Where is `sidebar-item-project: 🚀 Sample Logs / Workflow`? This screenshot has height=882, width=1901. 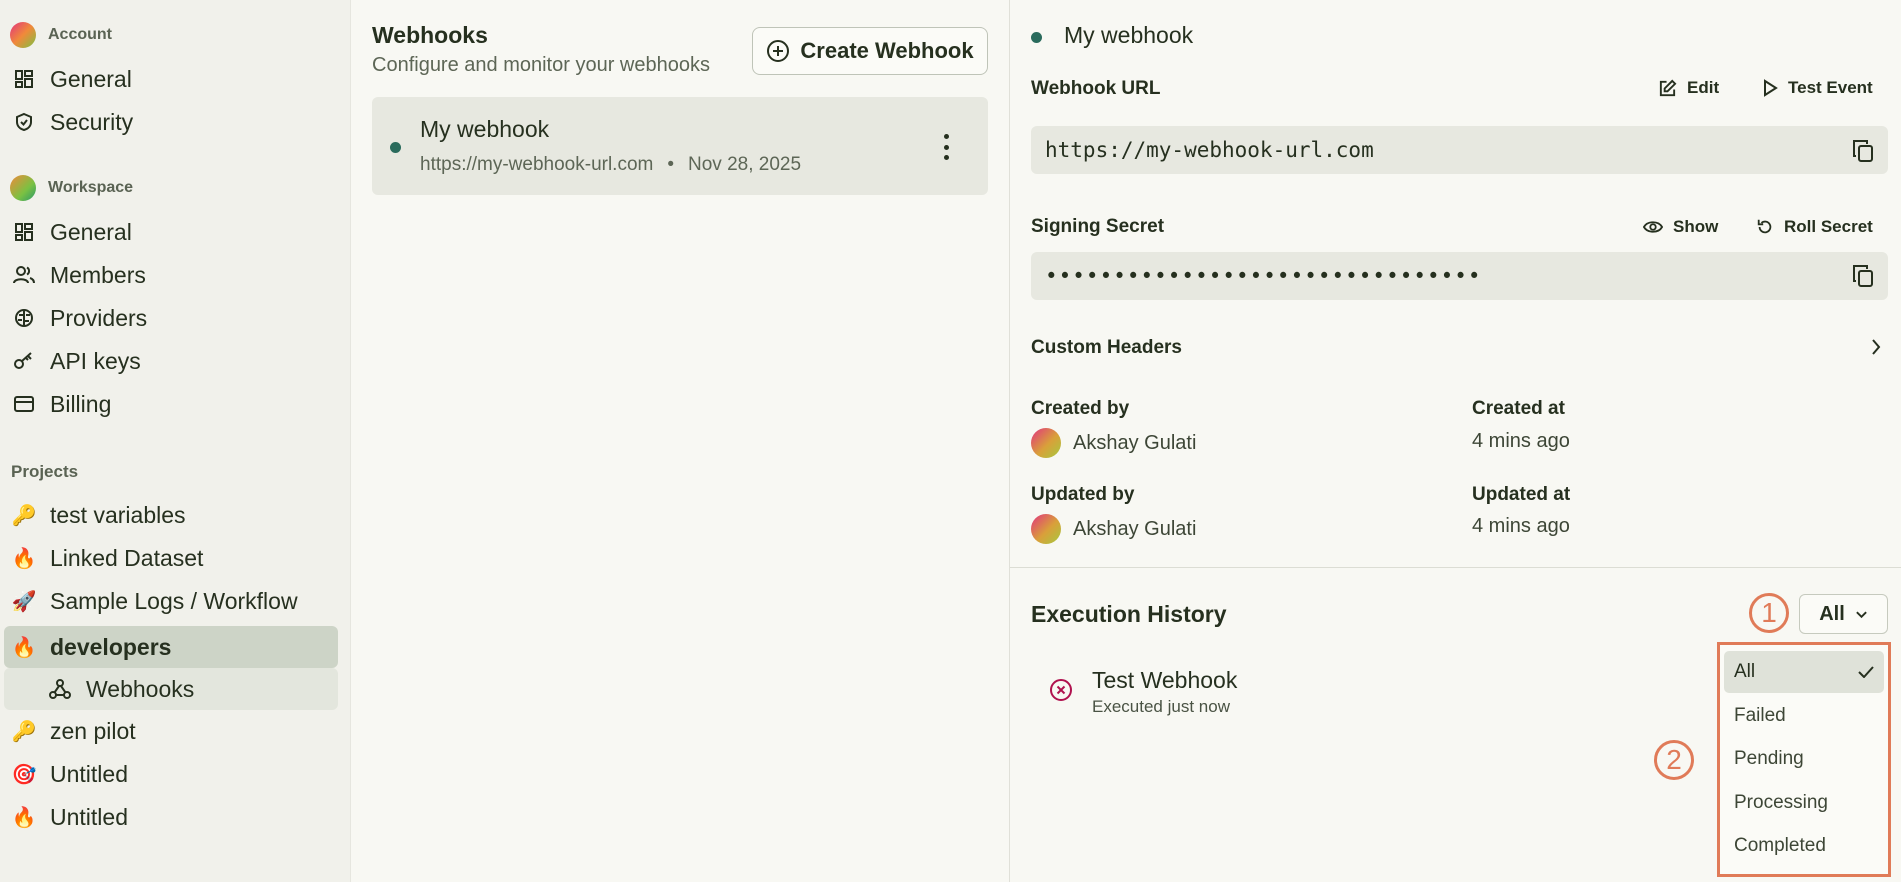 sidebar-item-project: 🚀 Sample Logs / Workflow is located at coordinates (171, 601).